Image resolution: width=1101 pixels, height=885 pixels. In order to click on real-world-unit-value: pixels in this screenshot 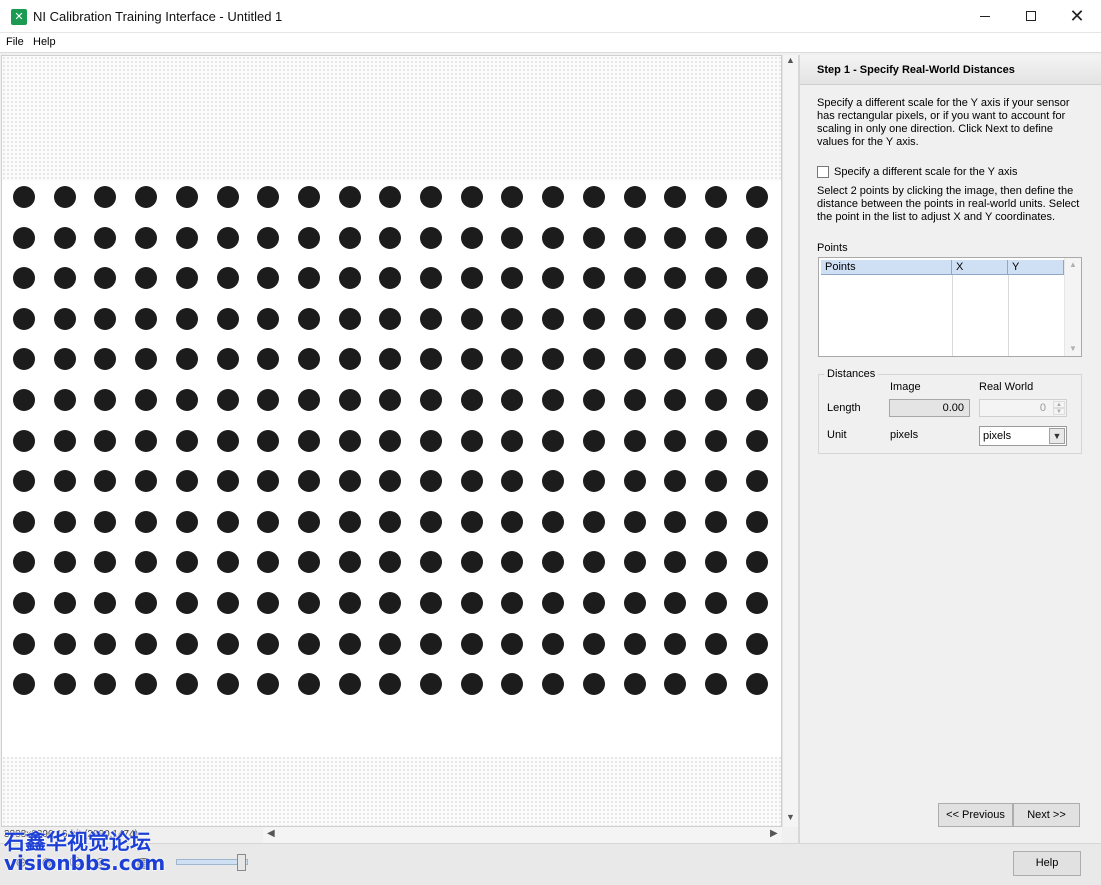, I will do `click(997, 436)`.